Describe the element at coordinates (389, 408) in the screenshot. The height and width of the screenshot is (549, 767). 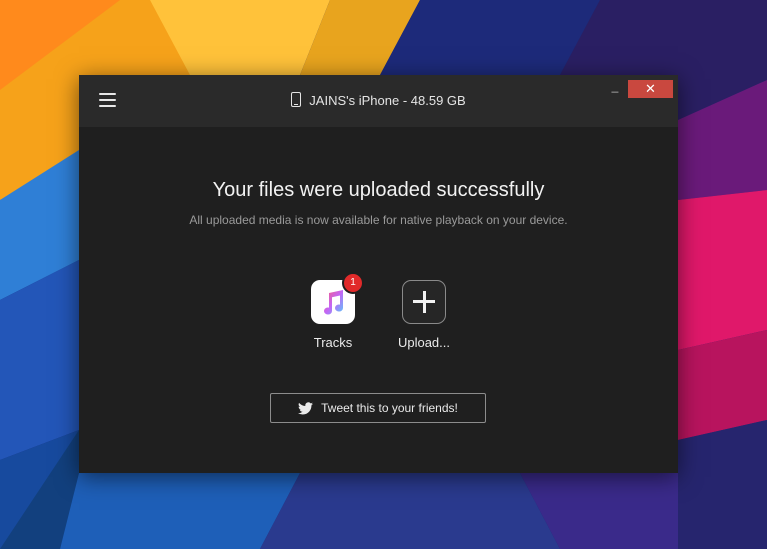
I see `tweet-label: Tweet this to your friends!` at that location.